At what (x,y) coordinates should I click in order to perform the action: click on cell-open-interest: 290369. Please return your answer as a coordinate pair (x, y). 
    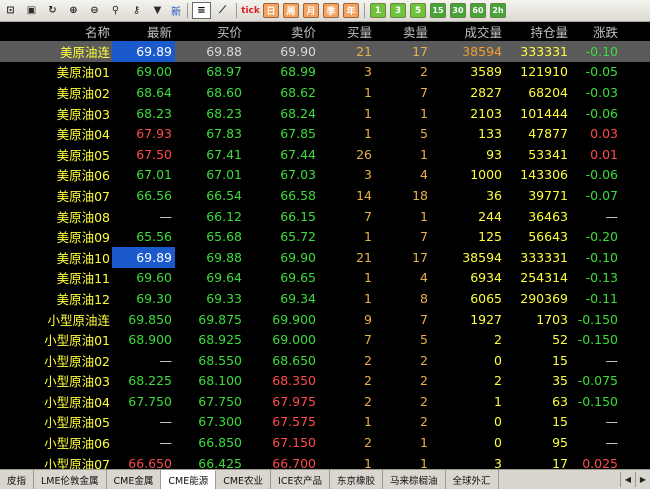
    Looking at the image, I should click on (544, 298).